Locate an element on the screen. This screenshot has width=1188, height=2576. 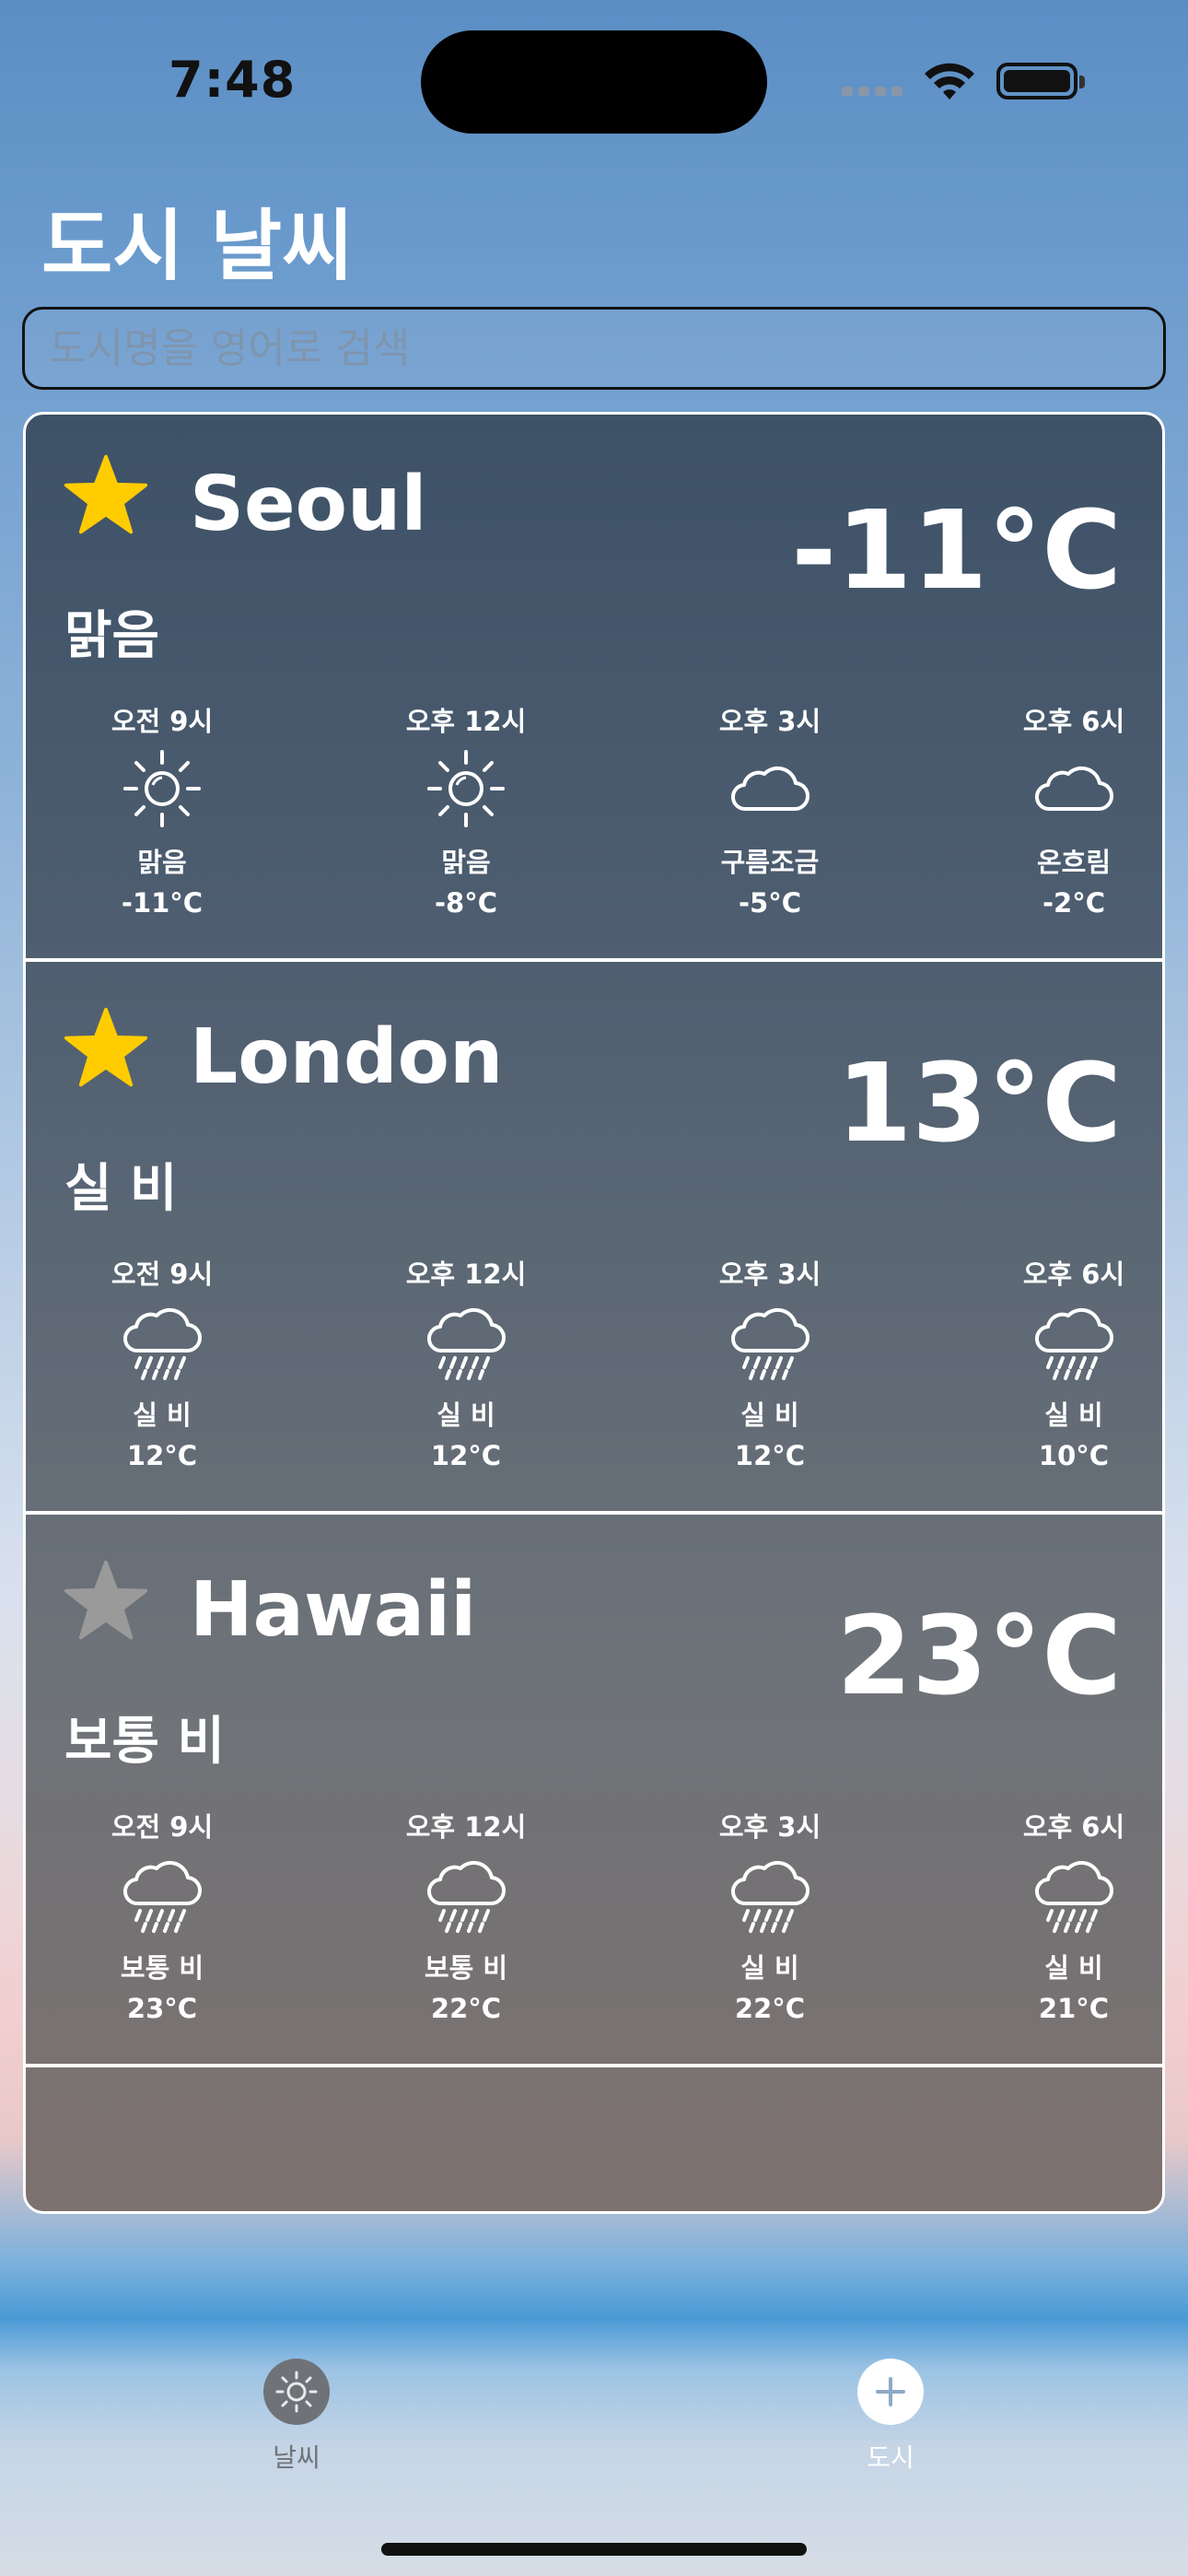
hourly-item: 오후 3시구름조금 -5°C is located at coordinates (770, 810).